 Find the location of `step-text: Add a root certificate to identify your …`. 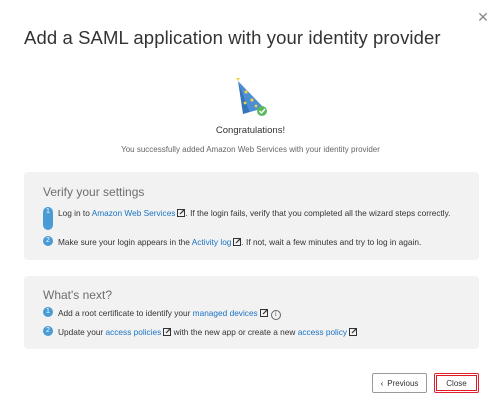

step-text: Add a root certificate to identify your … is located at coordinates (258, 313).